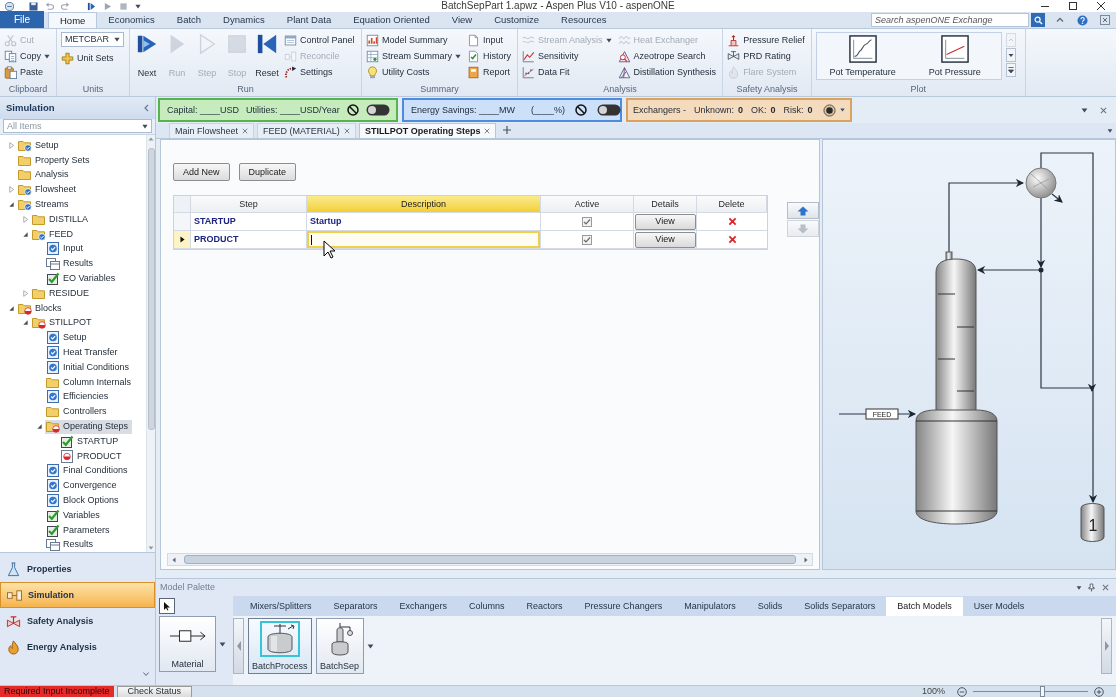 The height and width of the screenshot is (697, 1116). Describe the element at coordinates (517, 20) in the screenshot. I see `ribbon-tab: Customize` at that location.